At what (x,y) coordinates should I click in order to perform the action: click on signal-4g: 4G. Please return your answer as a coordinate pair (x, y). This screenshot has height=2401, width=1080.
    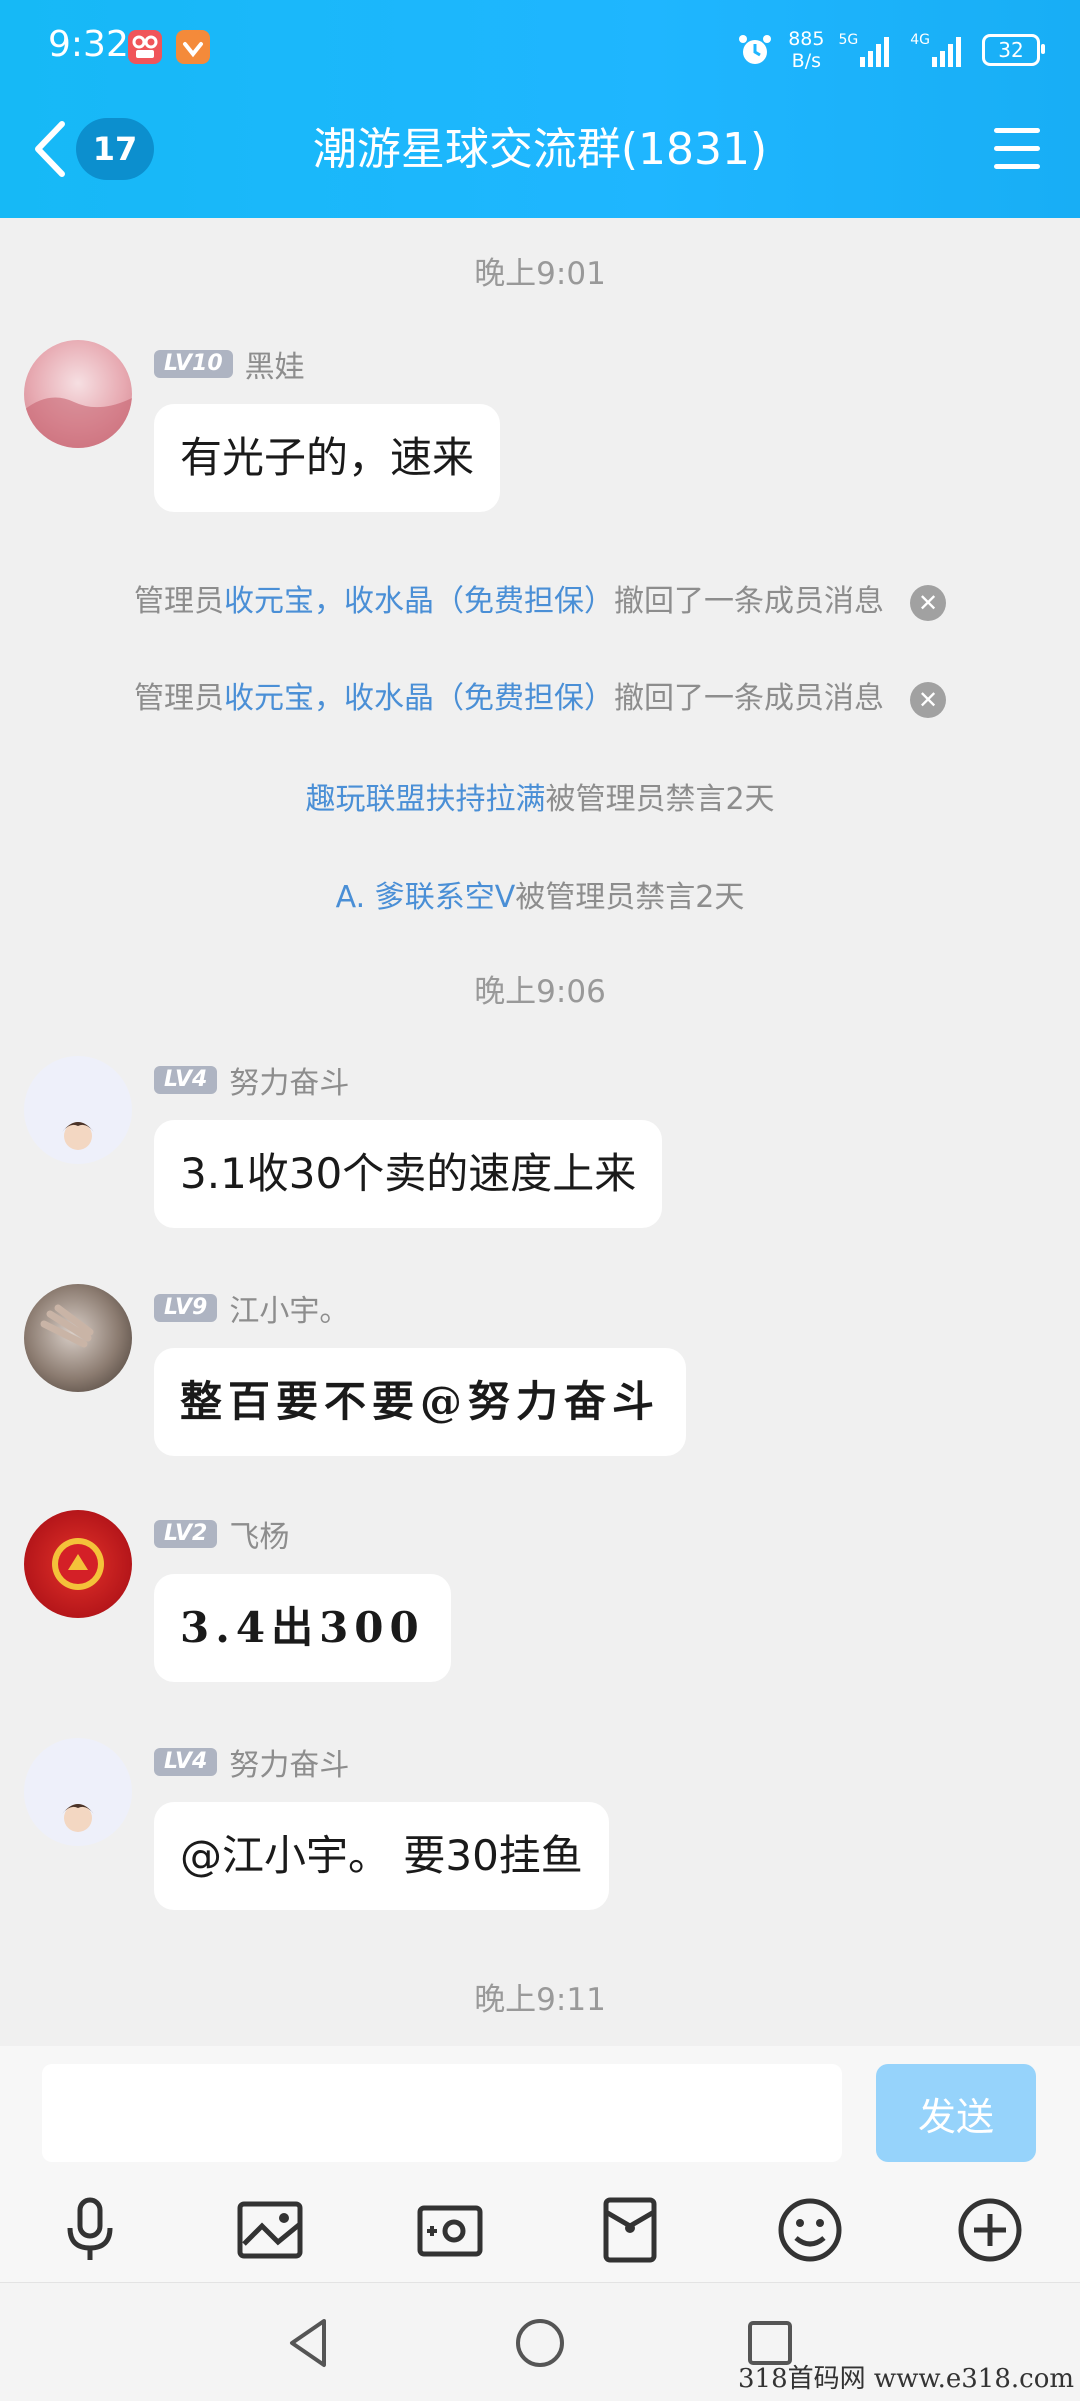
    Looking at the image, I should click on (939, 50).